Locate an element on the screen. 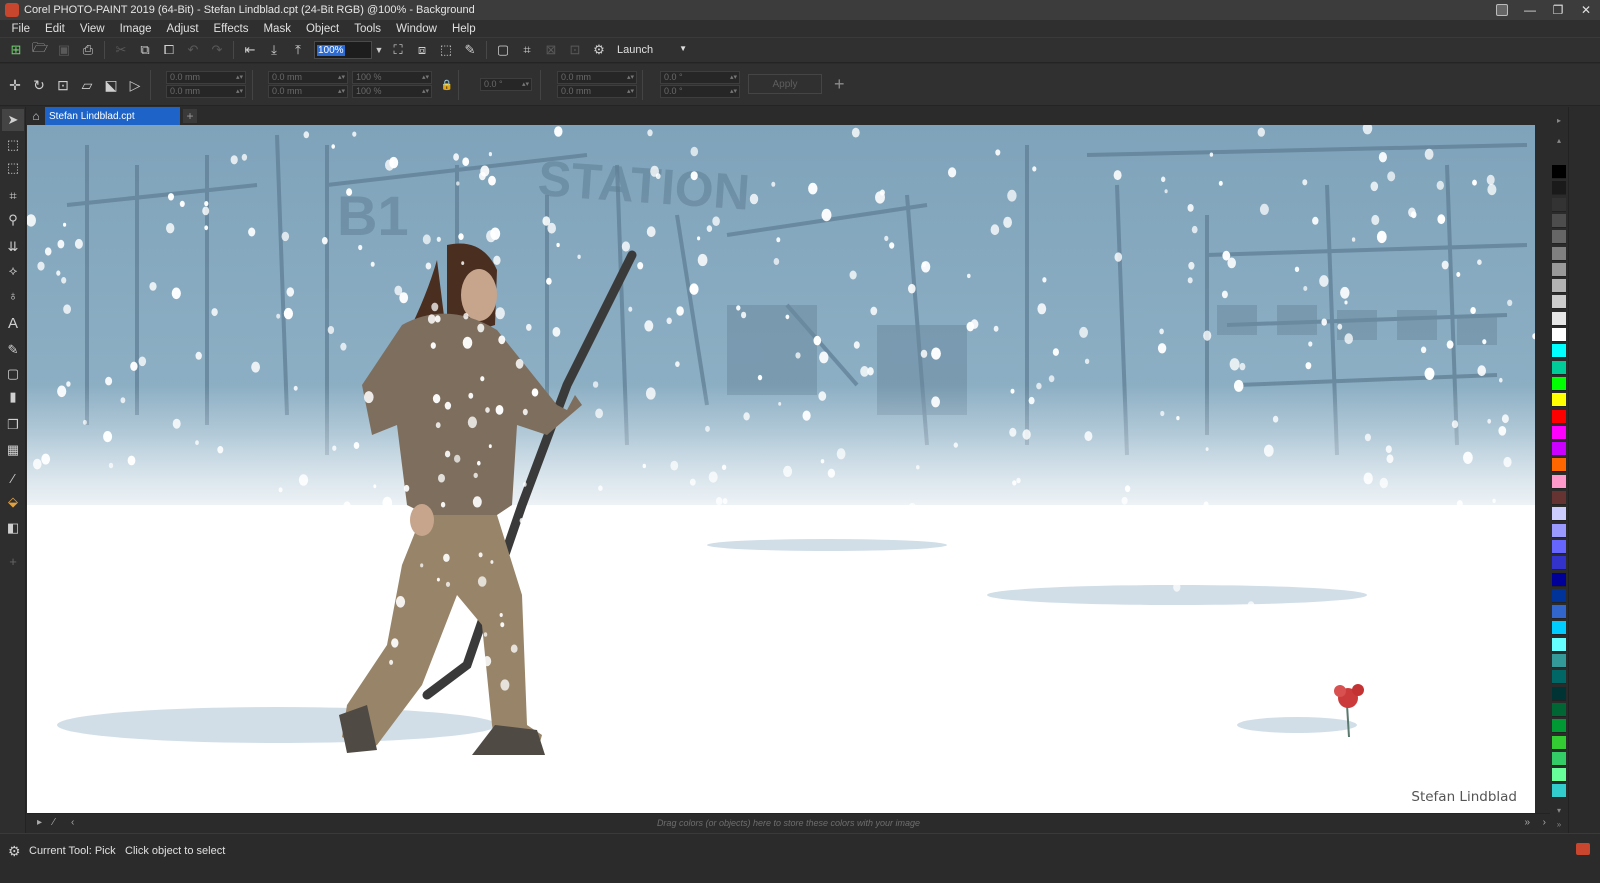 The height and width of the screenshot is (883, 1600). clone-tool-icon: ⟡ is located at coordinates (13, 271).